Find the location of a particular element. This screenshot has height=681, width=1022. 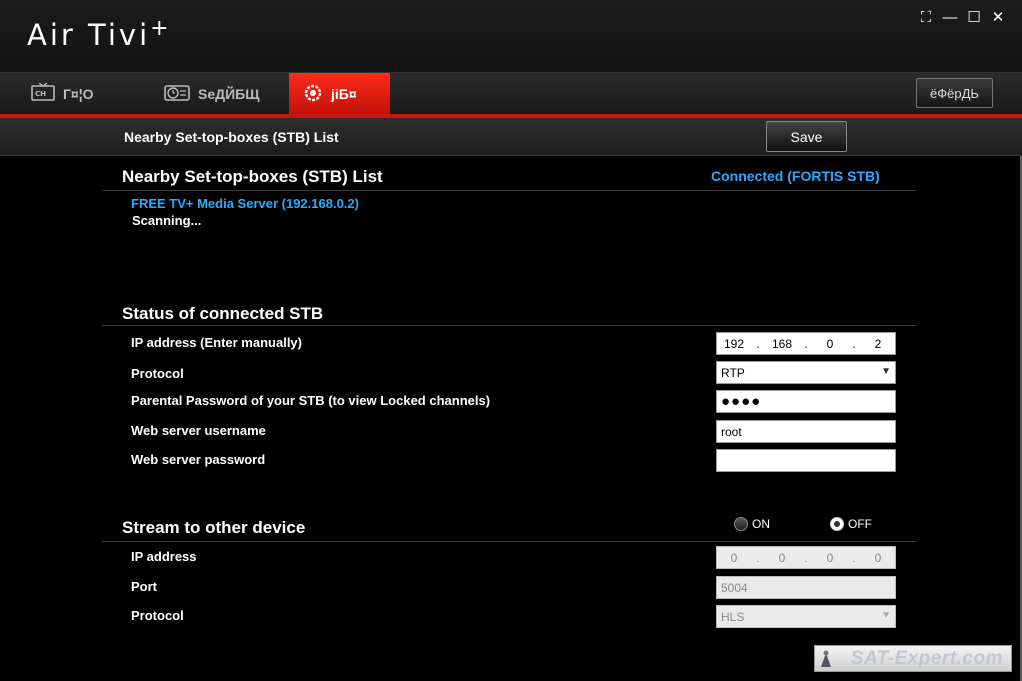

ip-octet: 2 is located at coordinates (878, 344).